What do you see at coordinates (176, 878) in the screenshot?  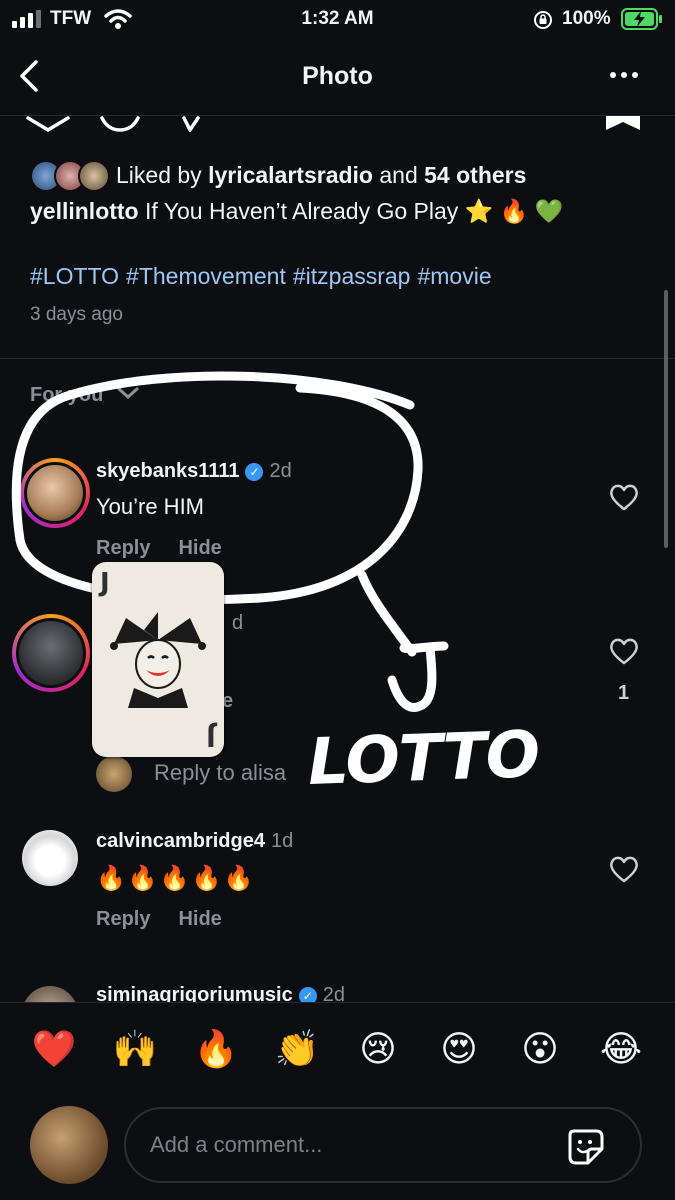 I see `comment-text: 🔥🔥🔥🔥🔥` at bounding box center [176, 878].